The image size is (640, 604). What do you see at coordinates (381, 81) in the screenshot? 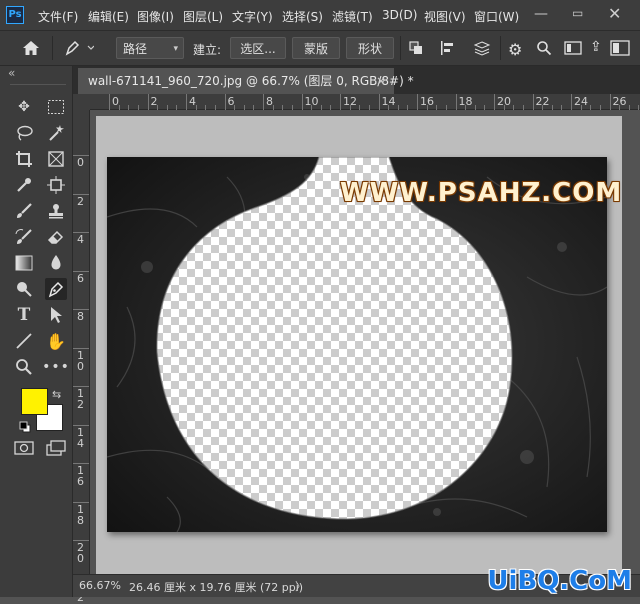
I see `close-tab-icon: ×` at bounding box center [381, 81].